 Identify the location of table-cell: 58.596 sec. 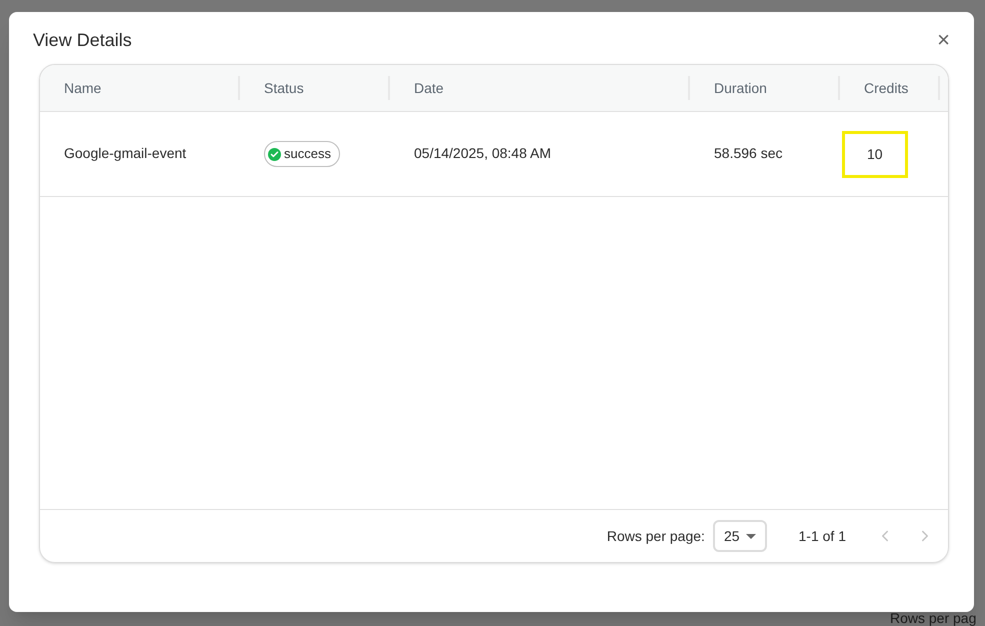
(748, 153).